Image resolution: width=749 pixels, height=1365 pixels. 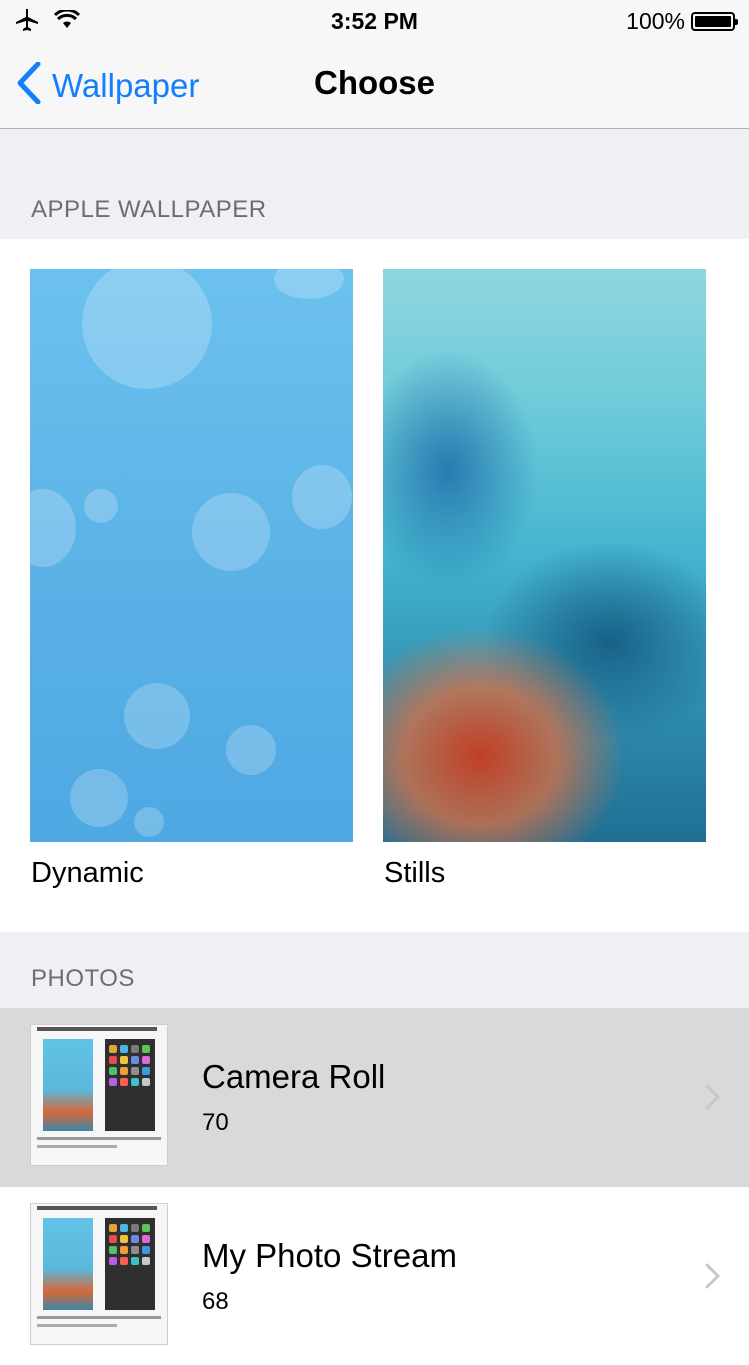 What do you see at coordinates (415, 873) in the screenshot?
I see `stills-label: Stills` at bounding box center [415, 873].